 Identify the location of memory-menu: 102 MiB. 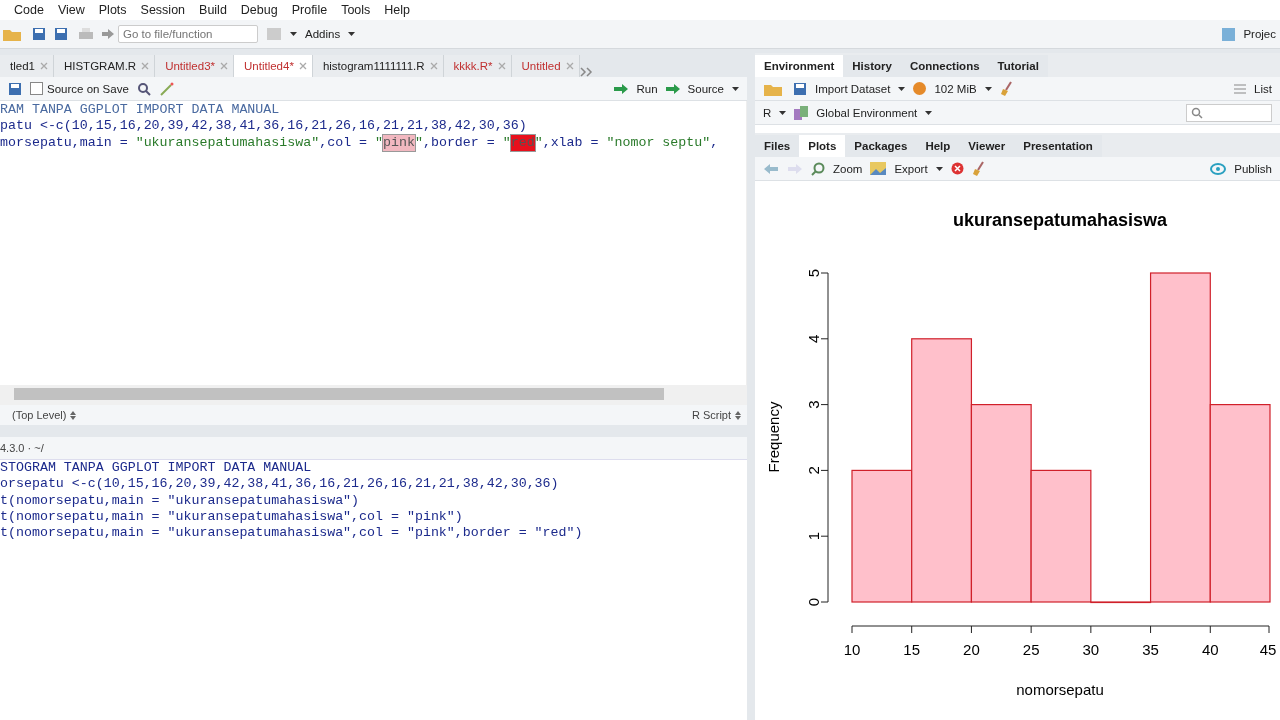
(955, 88).